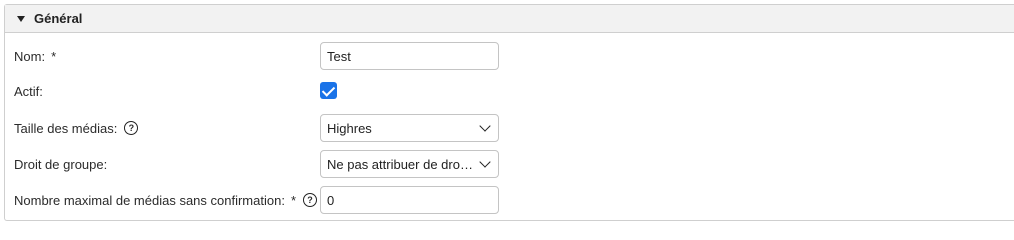  What do you see at coordinates (509, 56) in the screenshot?
I see `name-row: Nom: *` at bounding box center [509, 56].